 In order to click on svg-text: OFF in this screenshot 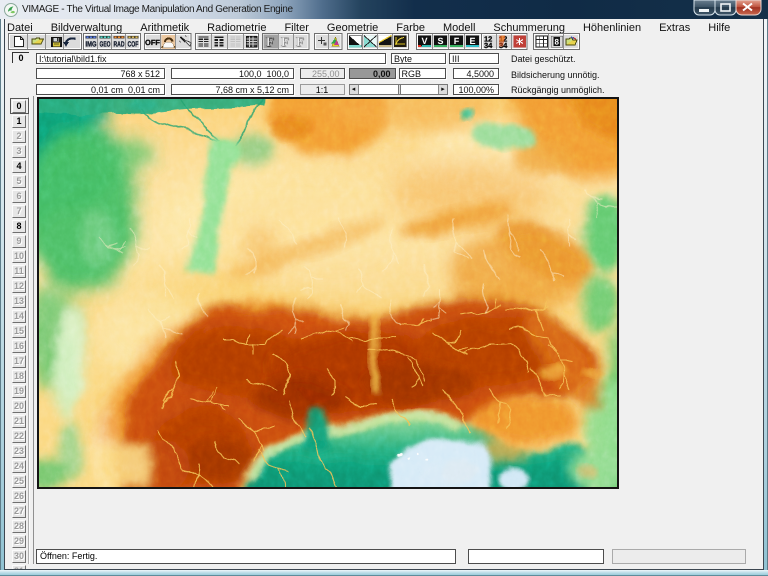, I will do `click(152, 42)`.